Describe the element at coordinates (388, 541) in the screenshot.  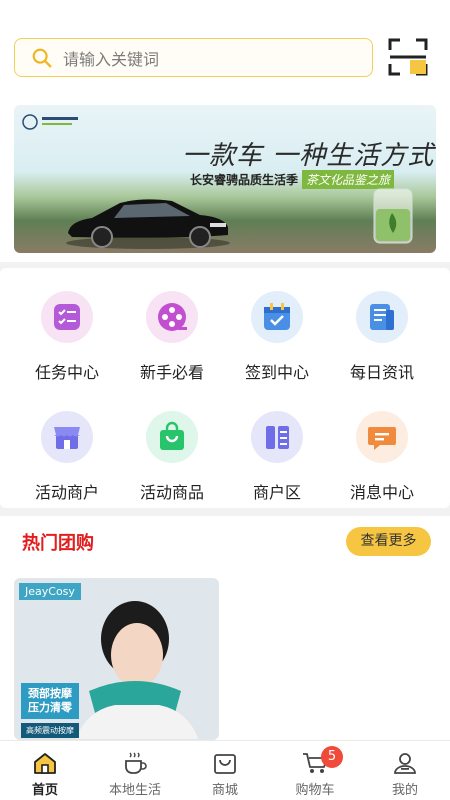
I see `view-more-button: 查看更多` at that location.